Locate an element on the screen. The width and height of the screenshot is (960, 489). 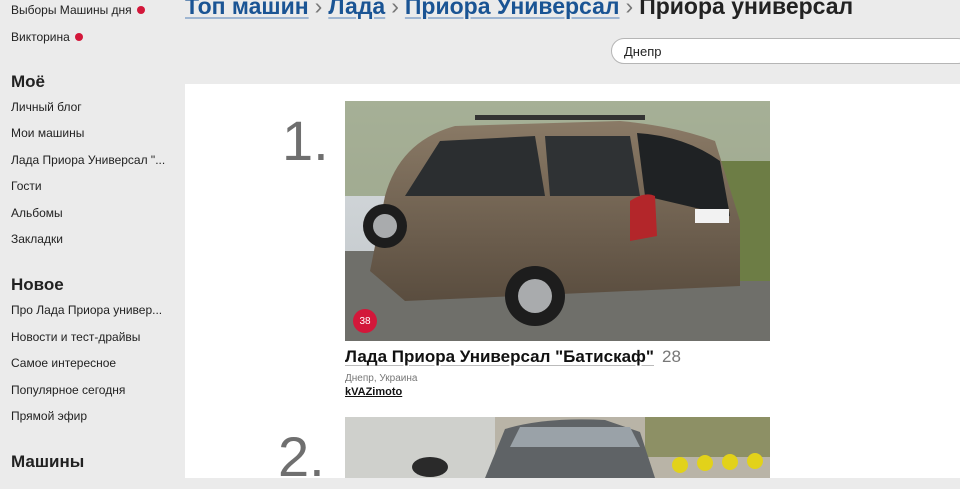
sidebar-item-news: Новости и тест-драйвы is located at coordinates (75, 337).